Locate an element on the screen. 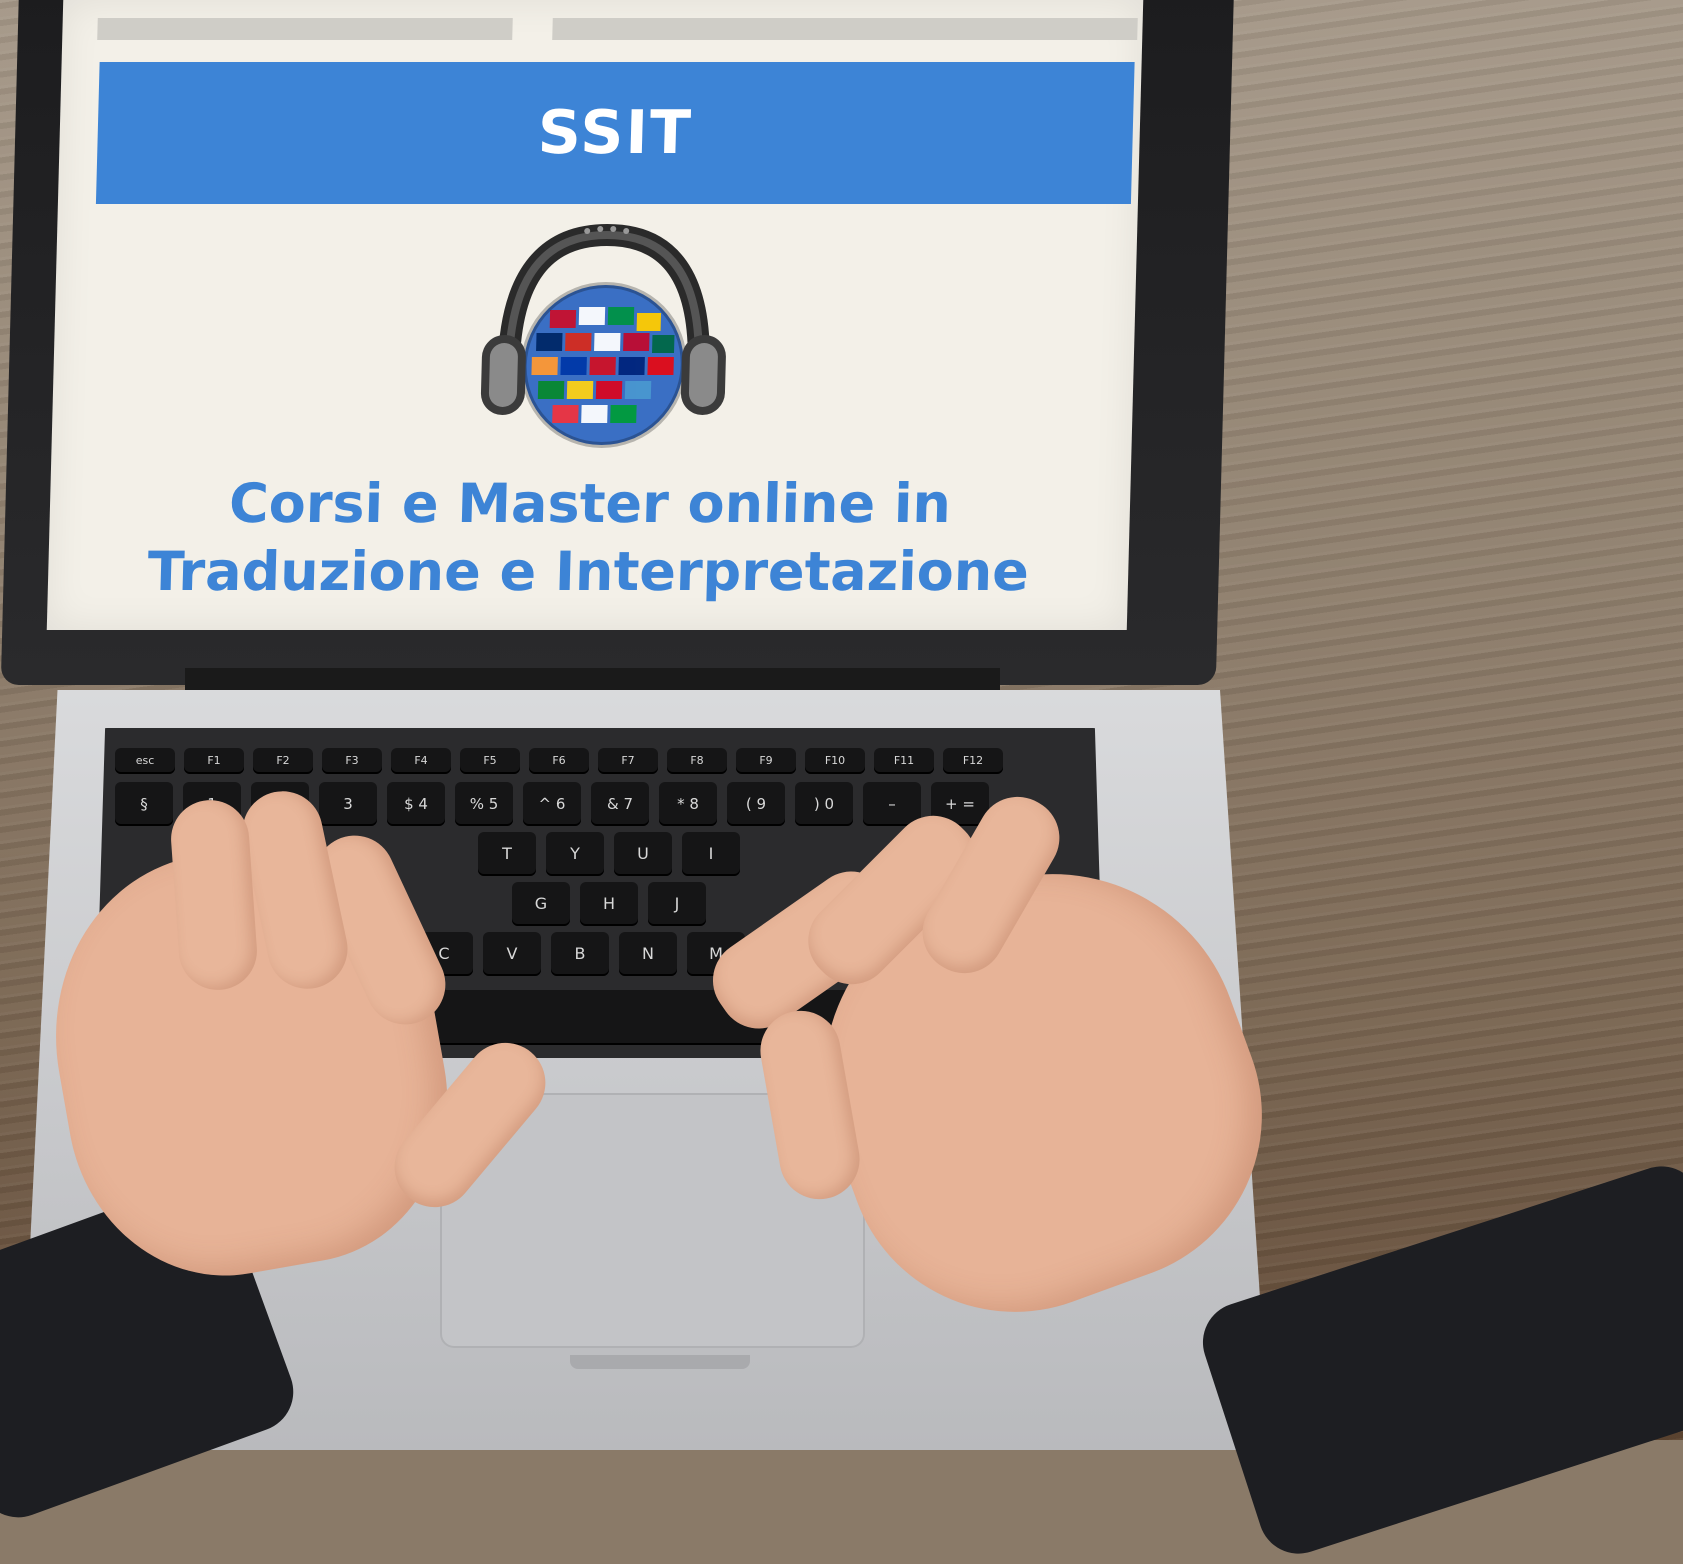 The image size is (1683, 1564). key-g: G is located at coordinates (541, 904).